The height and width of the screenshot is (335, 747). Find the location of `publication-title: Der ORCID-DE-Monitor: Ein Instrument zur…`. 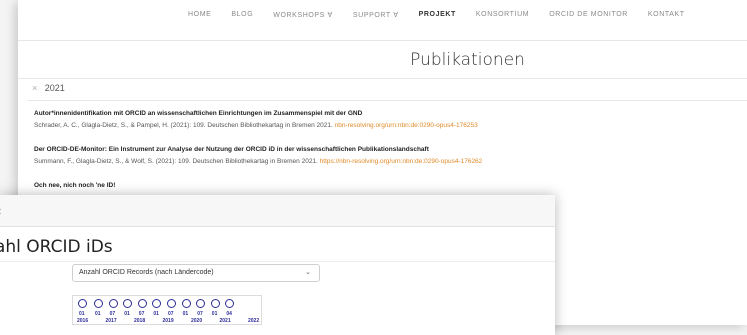

publication-title: Der ORCID-DE-Monitor: Ein Instrument zur… is located at coordinates (231, 149).